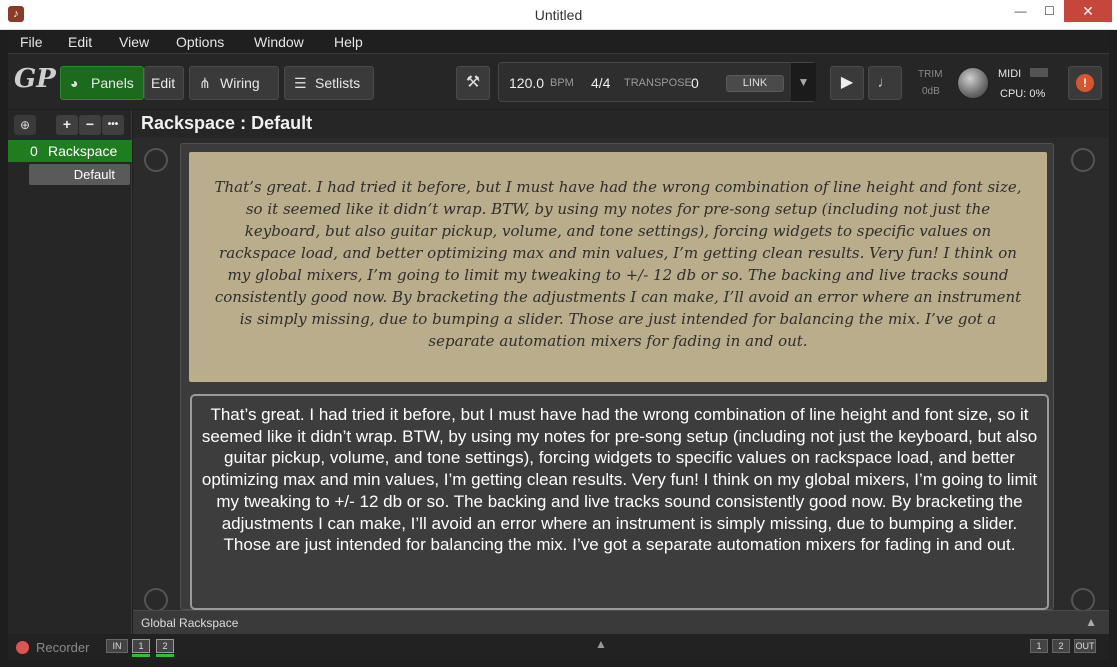  What do you see at coordinates (755, 83) in the screenshot?
I see `link-button: LINK` at bounding box center [755, 83].